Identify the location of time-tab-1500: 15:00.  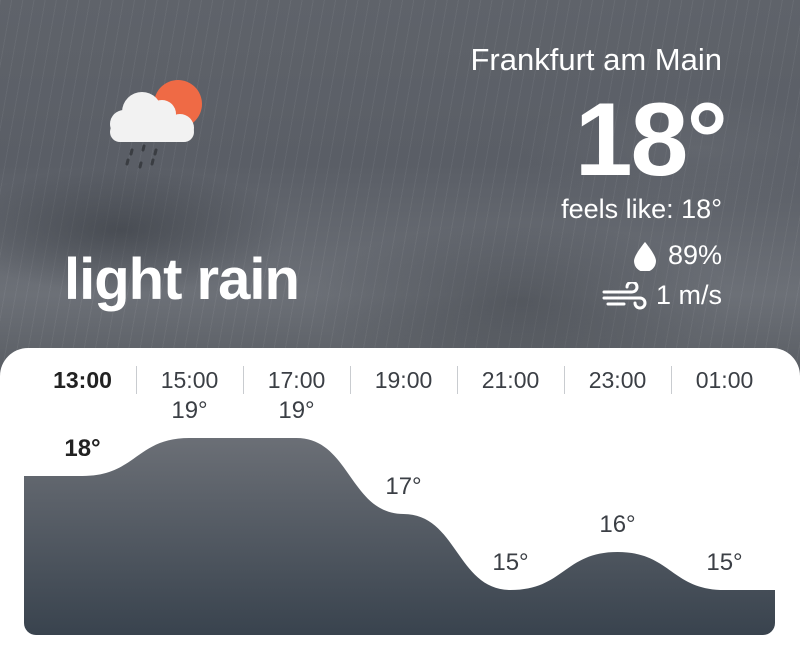
(189, 380).